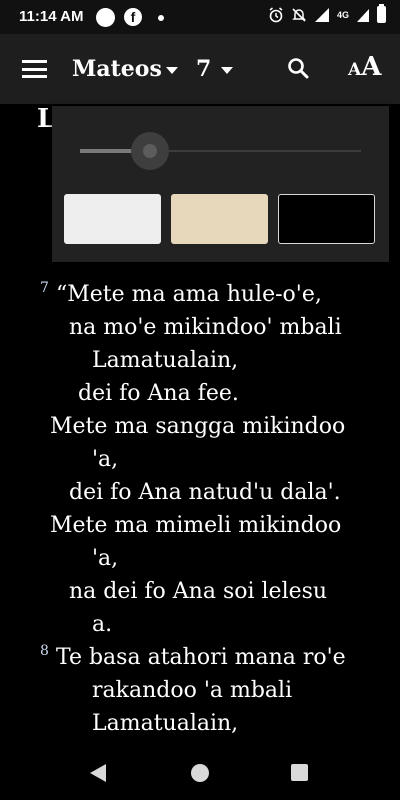 Image resolution: width=400 pixels, height=800 pixels. Describe the element at coordinates (299, 772) in the screenshot. I see `recents-icon` at that location.